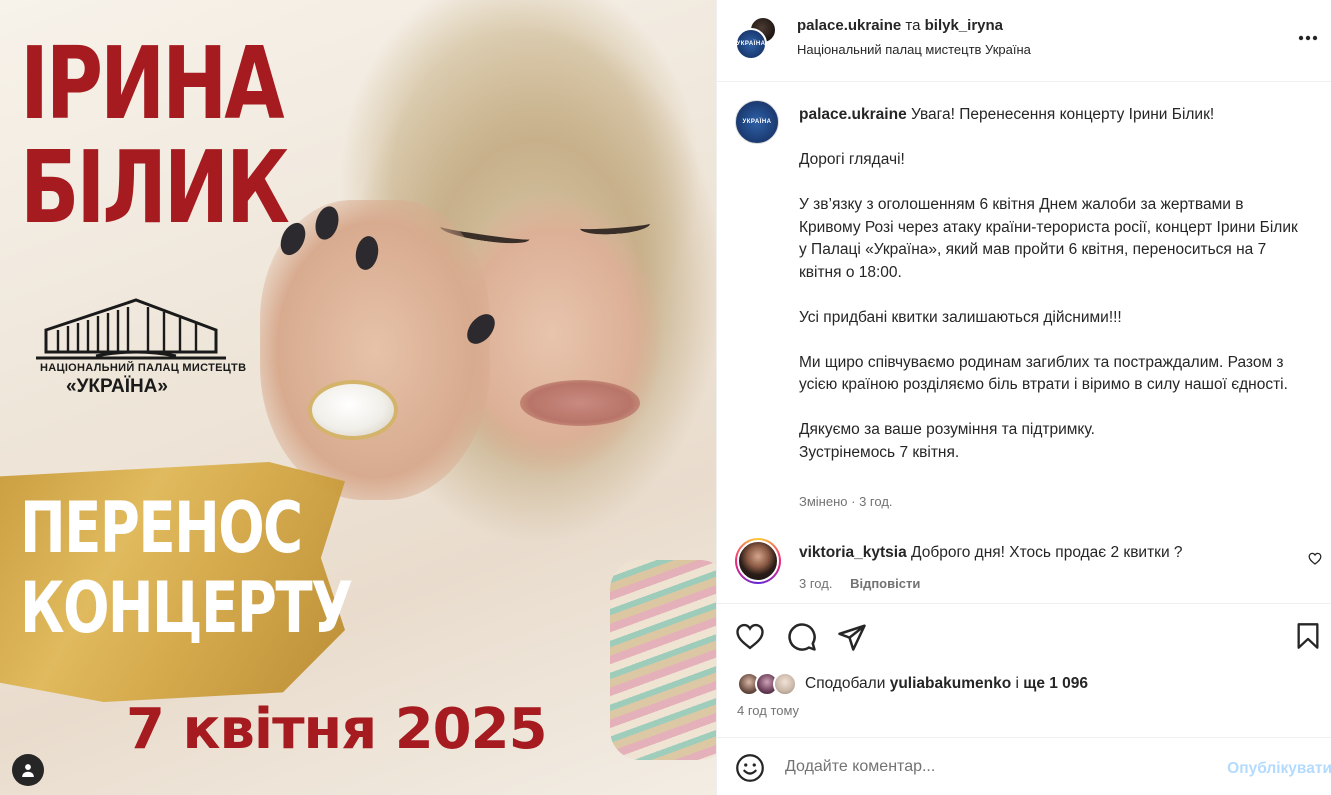 This screenshot has width=1331, height=795. Describe the element at coordinates (1017, 683) in the screenshot. I see `likes-and: і` at that location.